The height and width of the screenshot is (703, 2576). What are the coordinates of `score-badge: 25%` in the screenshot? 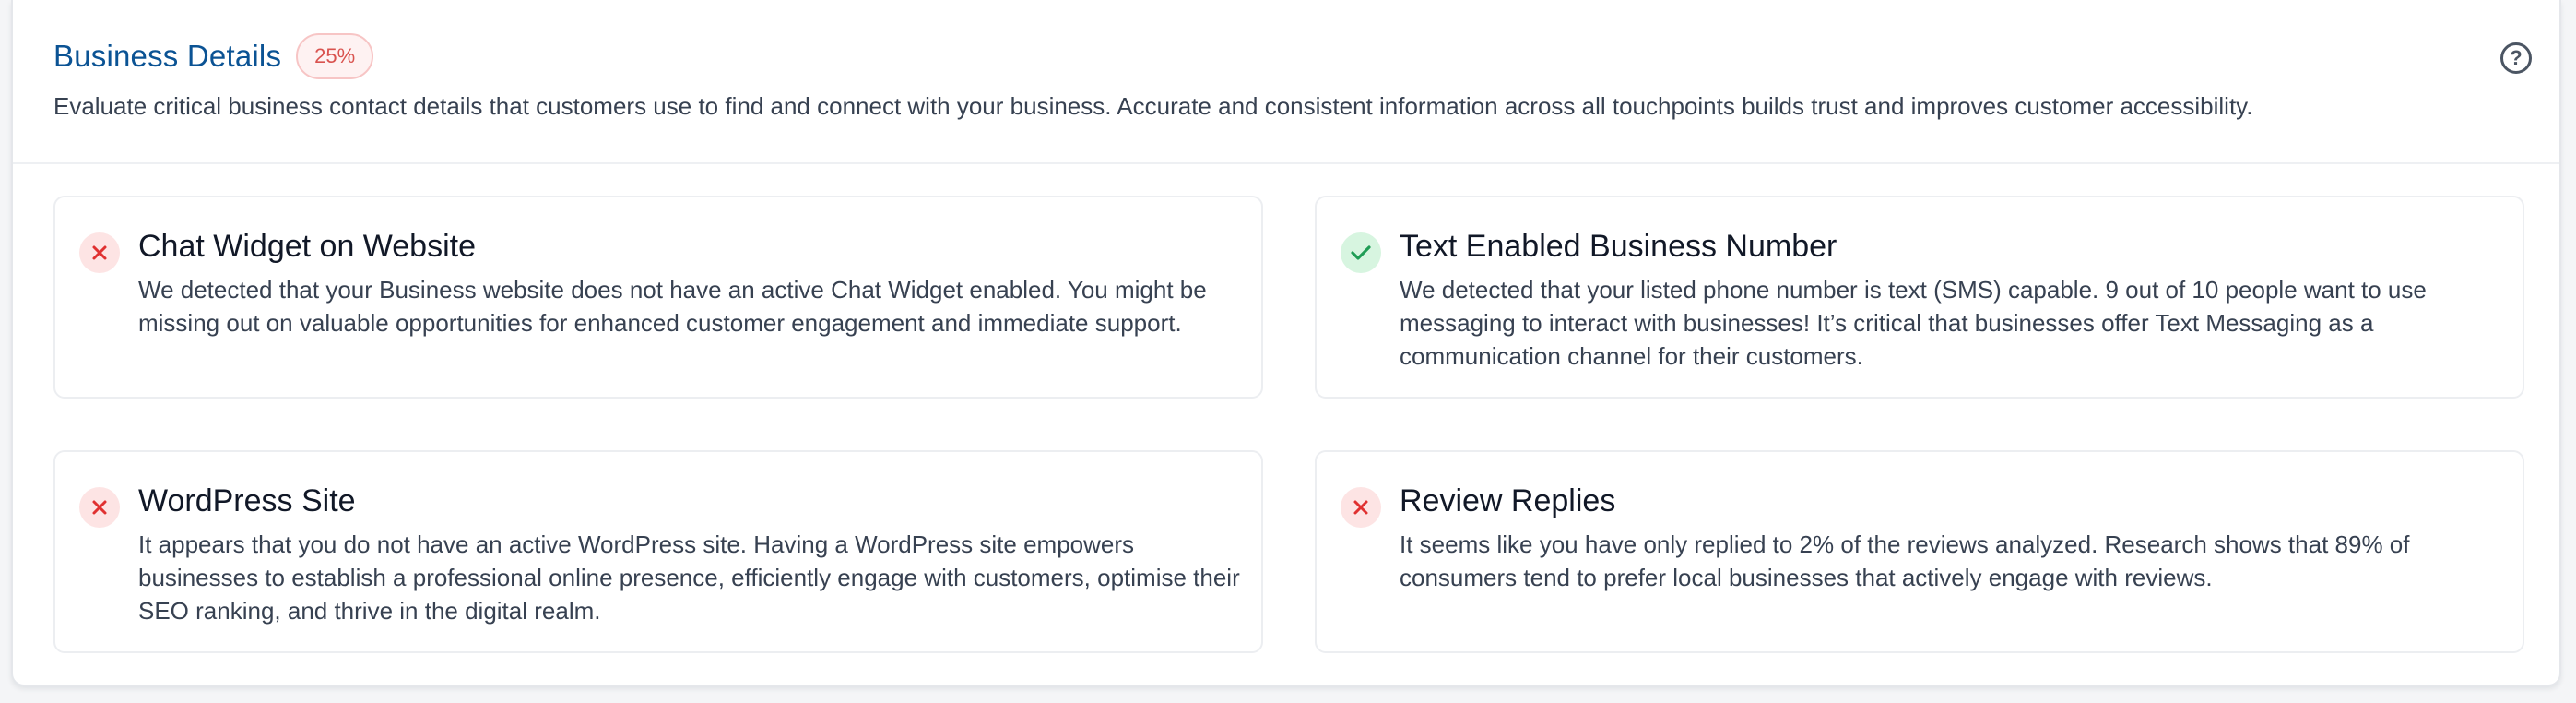 It's located at (335, 56).